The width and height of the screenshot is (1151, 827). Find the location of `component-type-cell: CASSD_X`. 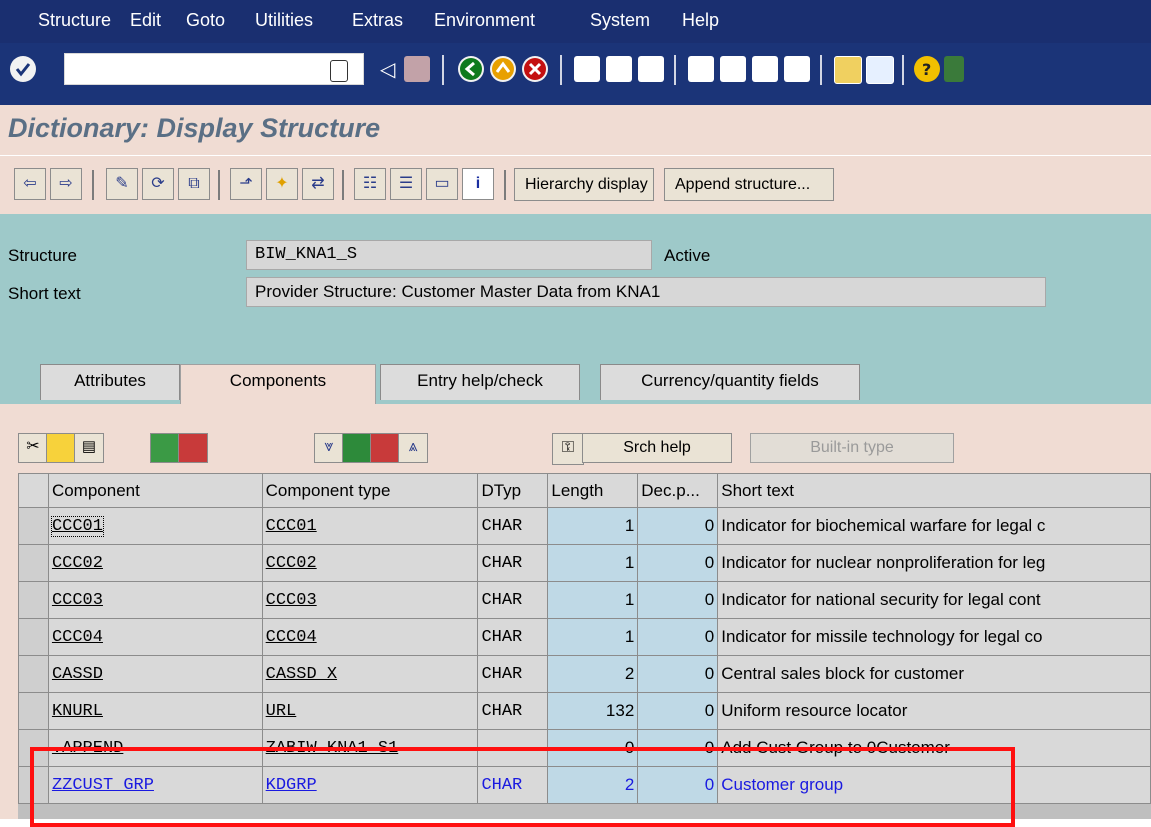

component-type-cell: CASSD_X is located at coordinates (370, 674).